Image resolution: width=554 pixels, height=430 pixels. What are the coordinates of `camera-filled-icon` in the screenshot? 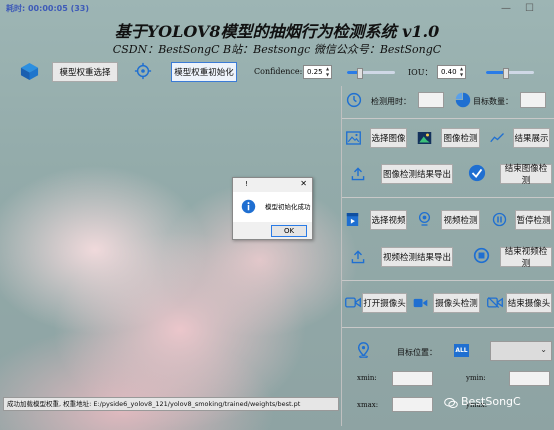 It's located at (420, 303).